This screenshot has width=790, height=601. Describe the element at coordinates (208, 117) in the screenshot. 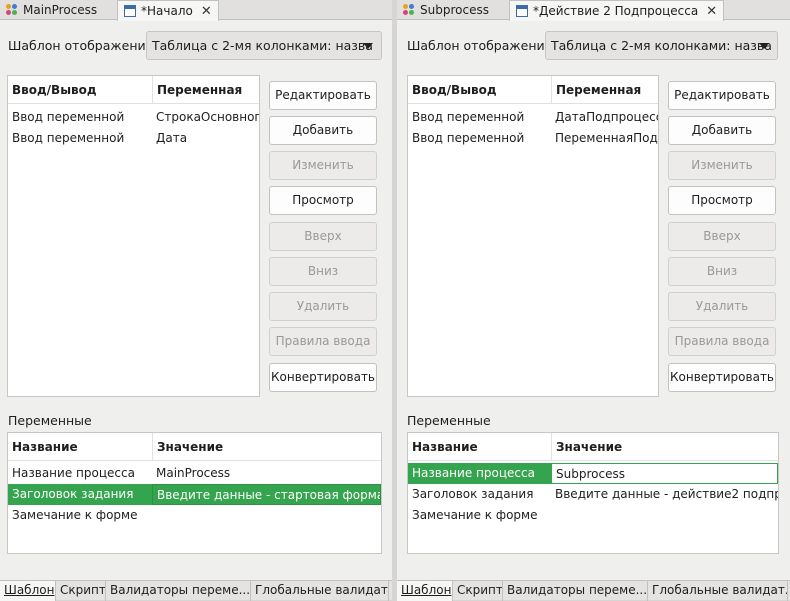

I see `table-cell: СтрокаОсновного` at that location.